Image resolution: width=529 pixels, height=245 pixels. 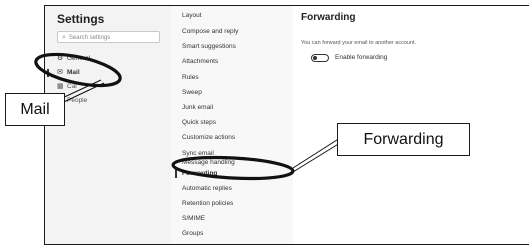 I want to click on sidebar-item-label: General, so click(x=79, y=58).